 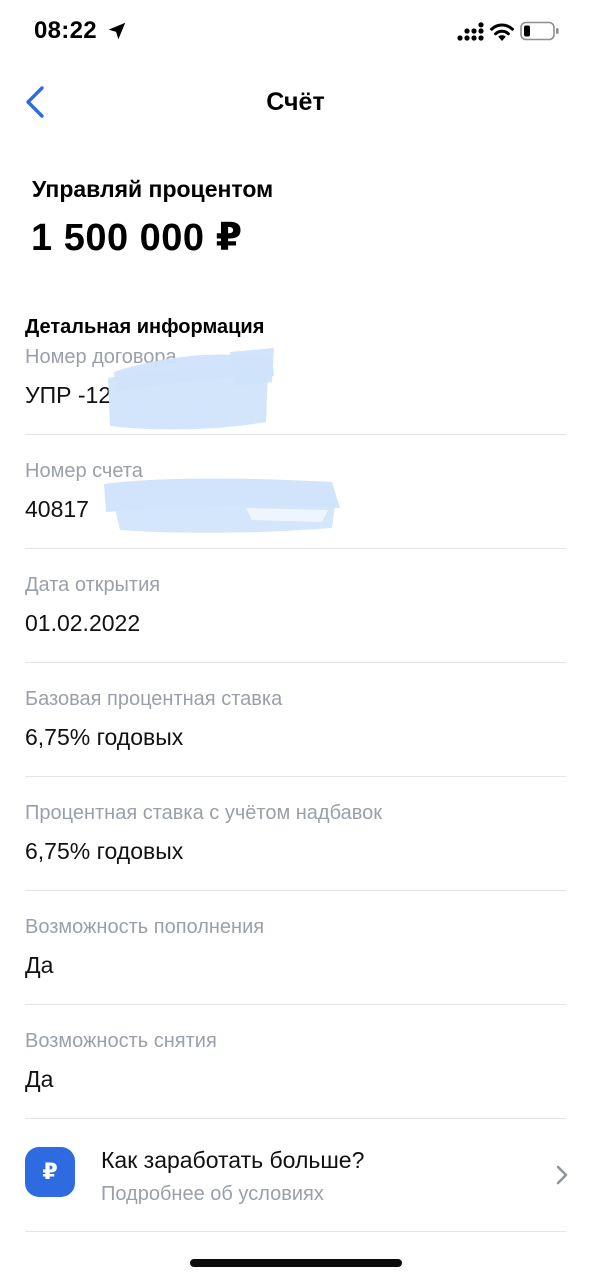 I want to click on product-amount: 1 500 000 ₽, so click(x=137, y=238).